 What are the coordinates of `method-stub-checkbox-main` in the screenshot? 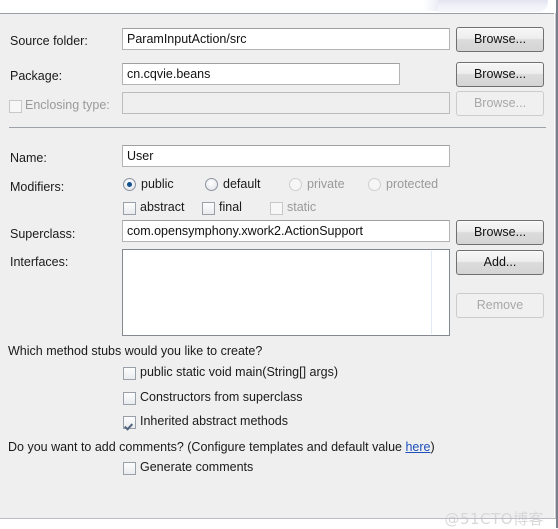 It's located at (129, 373).